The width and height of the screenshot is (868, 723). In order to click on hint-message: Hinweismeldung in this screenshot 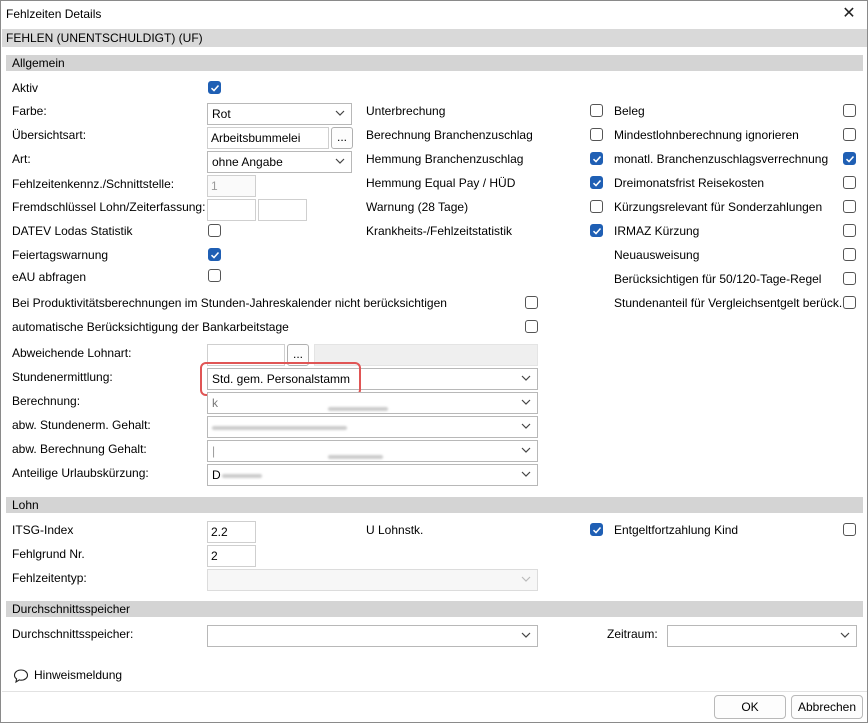, I will do `click(78, 675)`.